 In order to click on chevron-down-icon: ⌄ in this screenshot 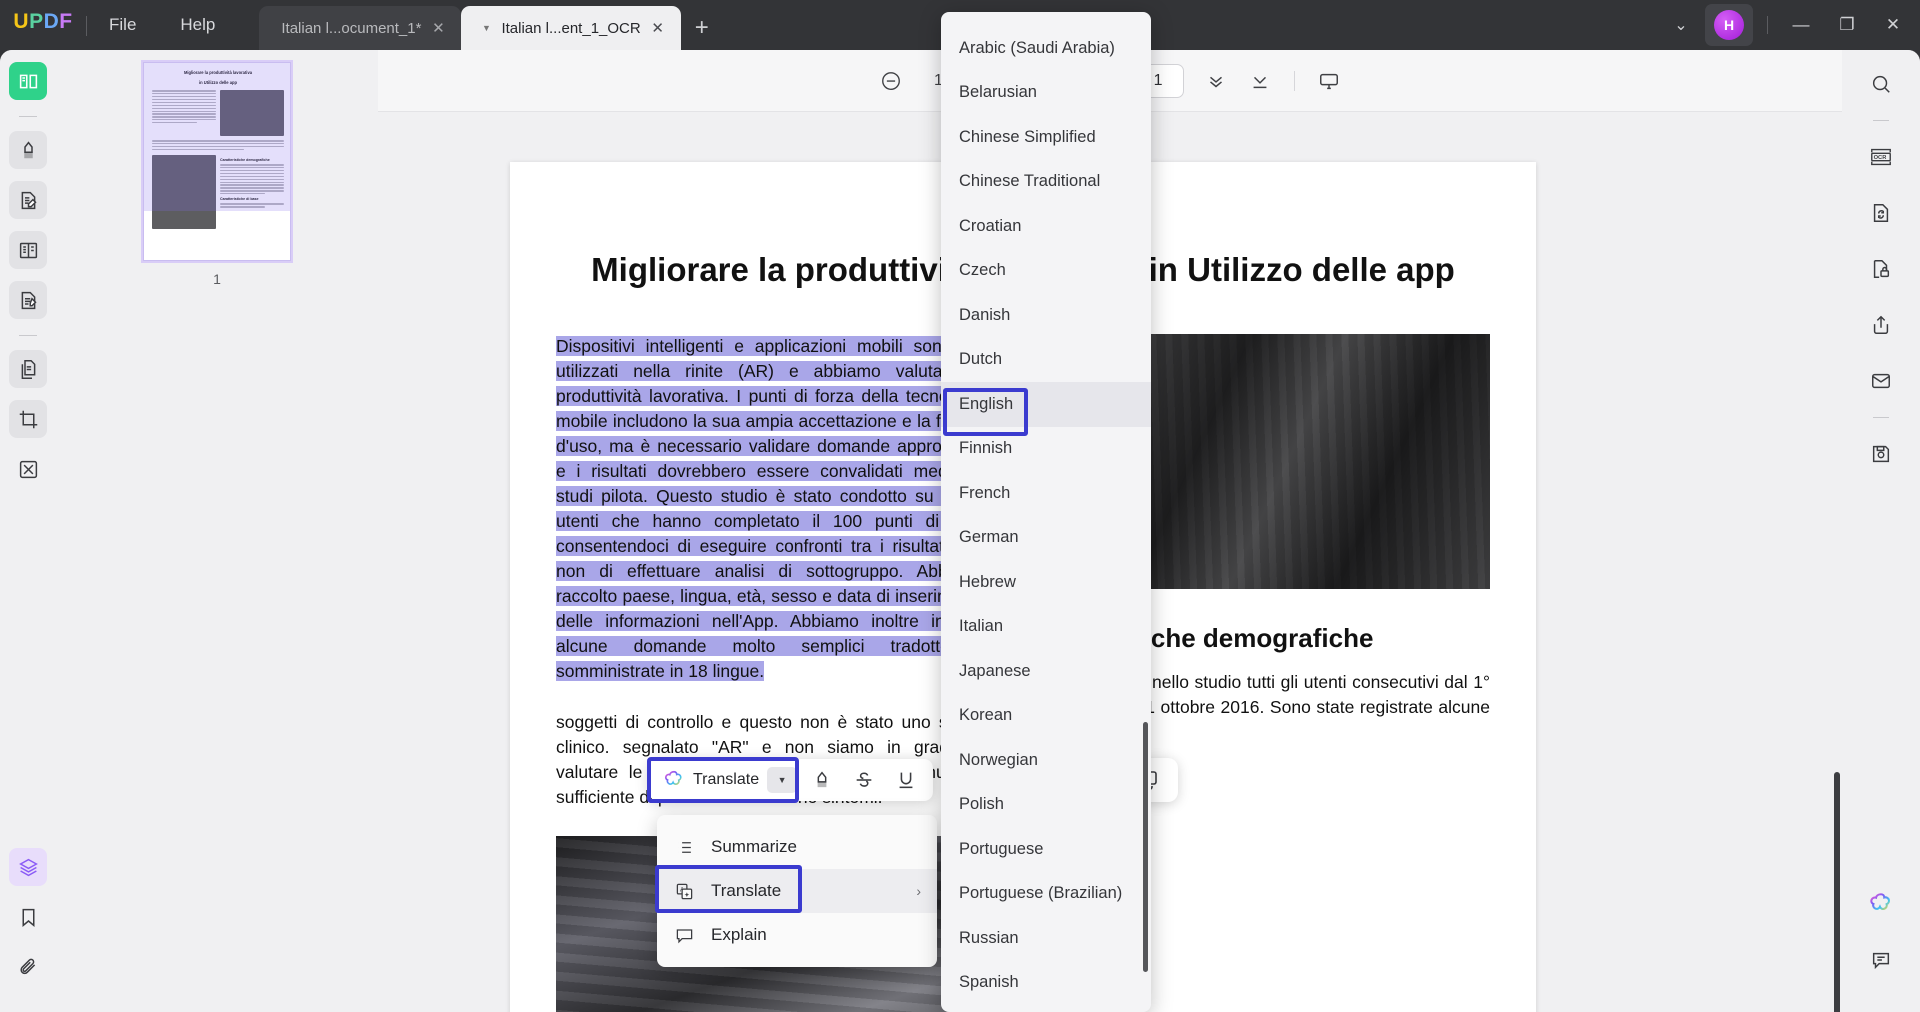, I will do `click(1681, 25)`.